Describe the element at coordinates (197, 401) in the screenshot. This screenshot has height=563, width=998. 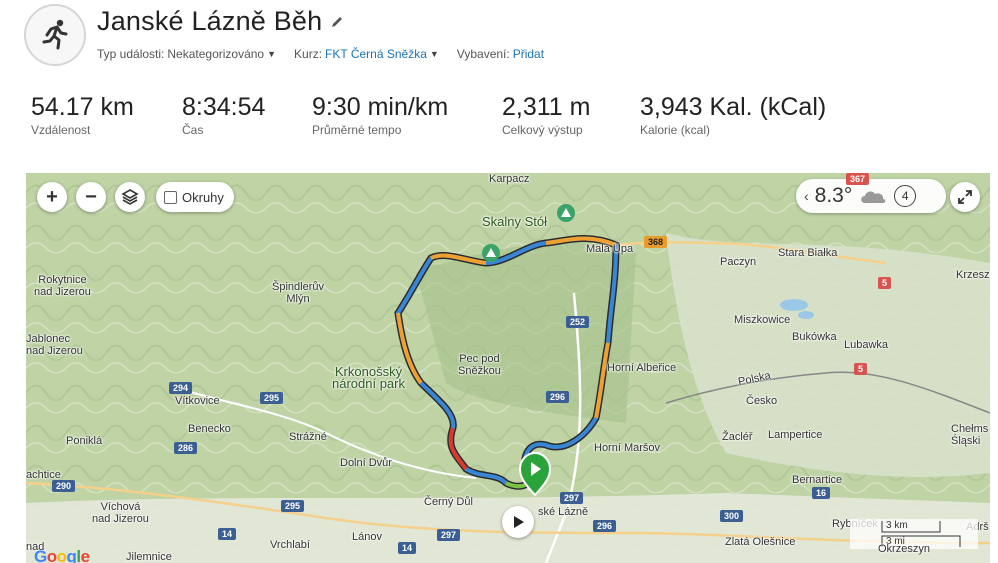
I see `map-label: Vítkovice` at that location.